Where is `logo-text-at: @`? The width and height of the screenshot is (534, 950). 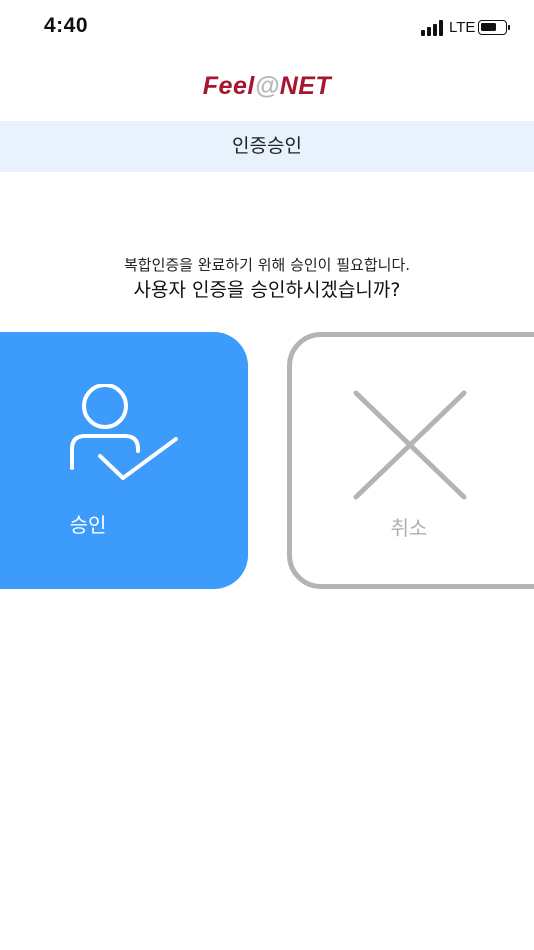
logo-text-at: @ is located at coordinates (267, 86).